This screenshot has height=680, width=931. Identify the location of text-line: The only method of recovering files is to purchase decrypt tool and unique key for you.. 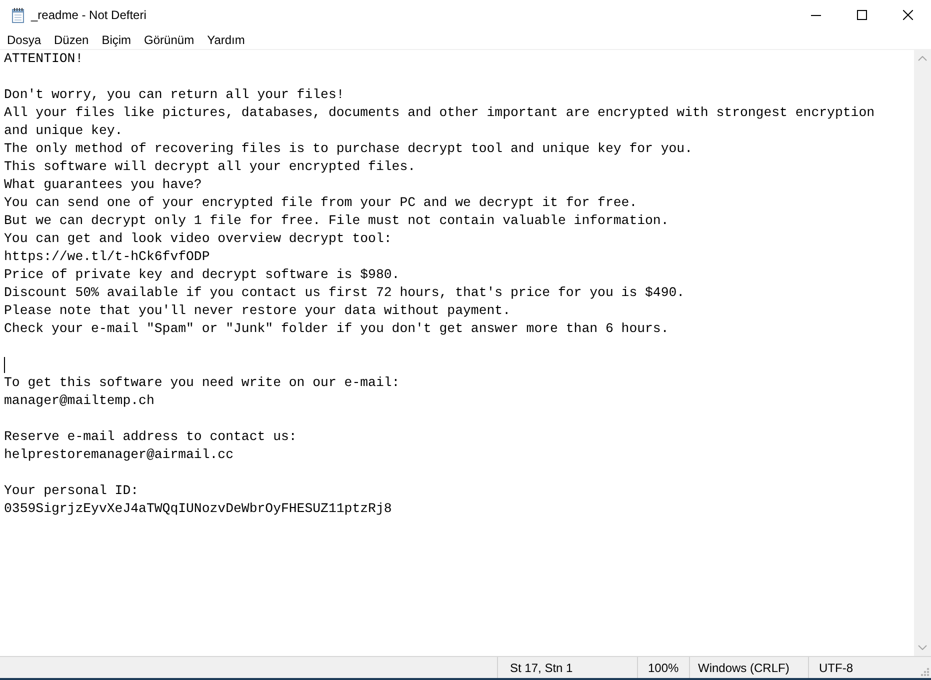
(348, 149).